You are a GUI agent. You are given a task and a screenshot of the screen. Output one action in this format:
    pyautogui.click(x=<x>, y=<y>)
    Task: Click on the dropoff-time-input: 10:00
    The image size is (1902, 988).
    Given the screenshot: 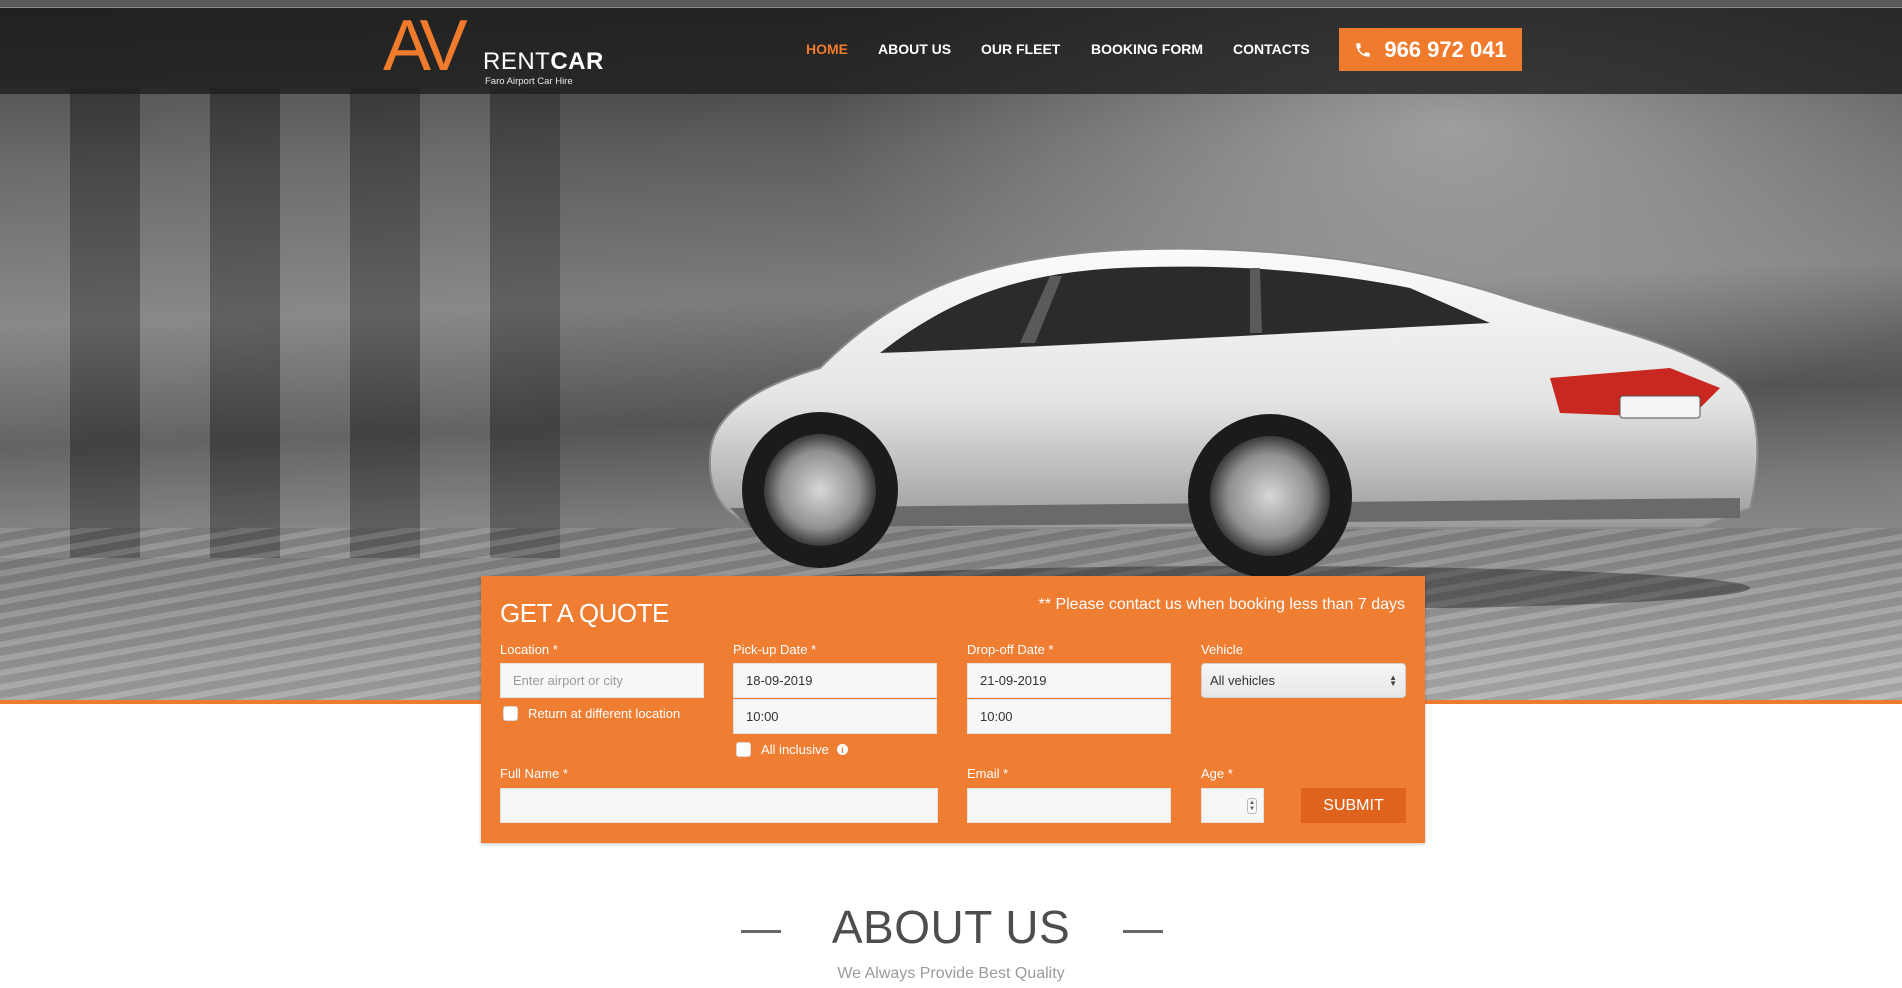 What is the action you would take?
    pyautogui.click(x=1069, y=716)
    